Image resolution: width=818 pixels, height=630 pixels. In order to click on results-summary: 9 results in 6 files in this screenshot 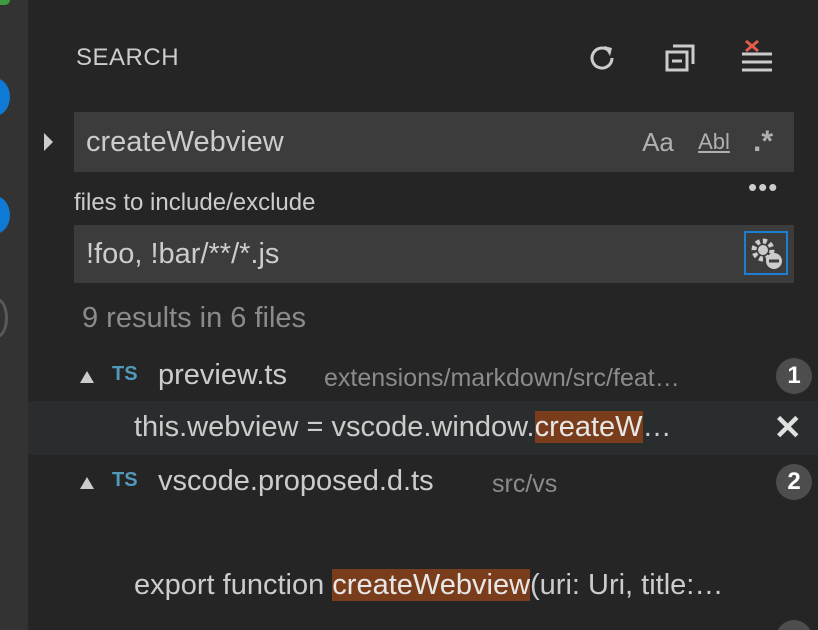, I will do `click(194, 318)`.